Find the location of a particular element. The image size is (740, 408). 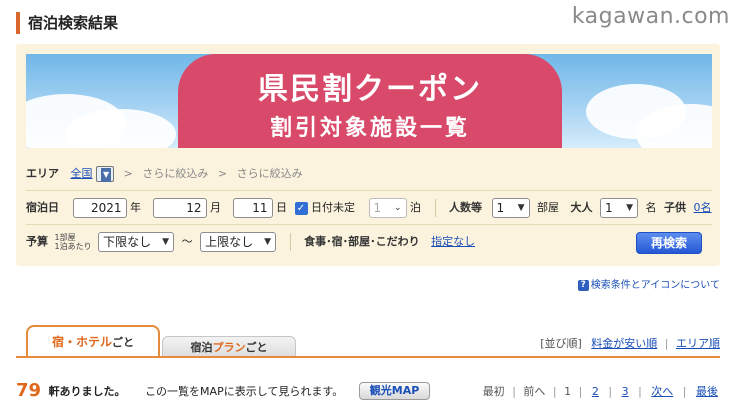

pager-prev: 前へ is located at coordinates (534, 391).